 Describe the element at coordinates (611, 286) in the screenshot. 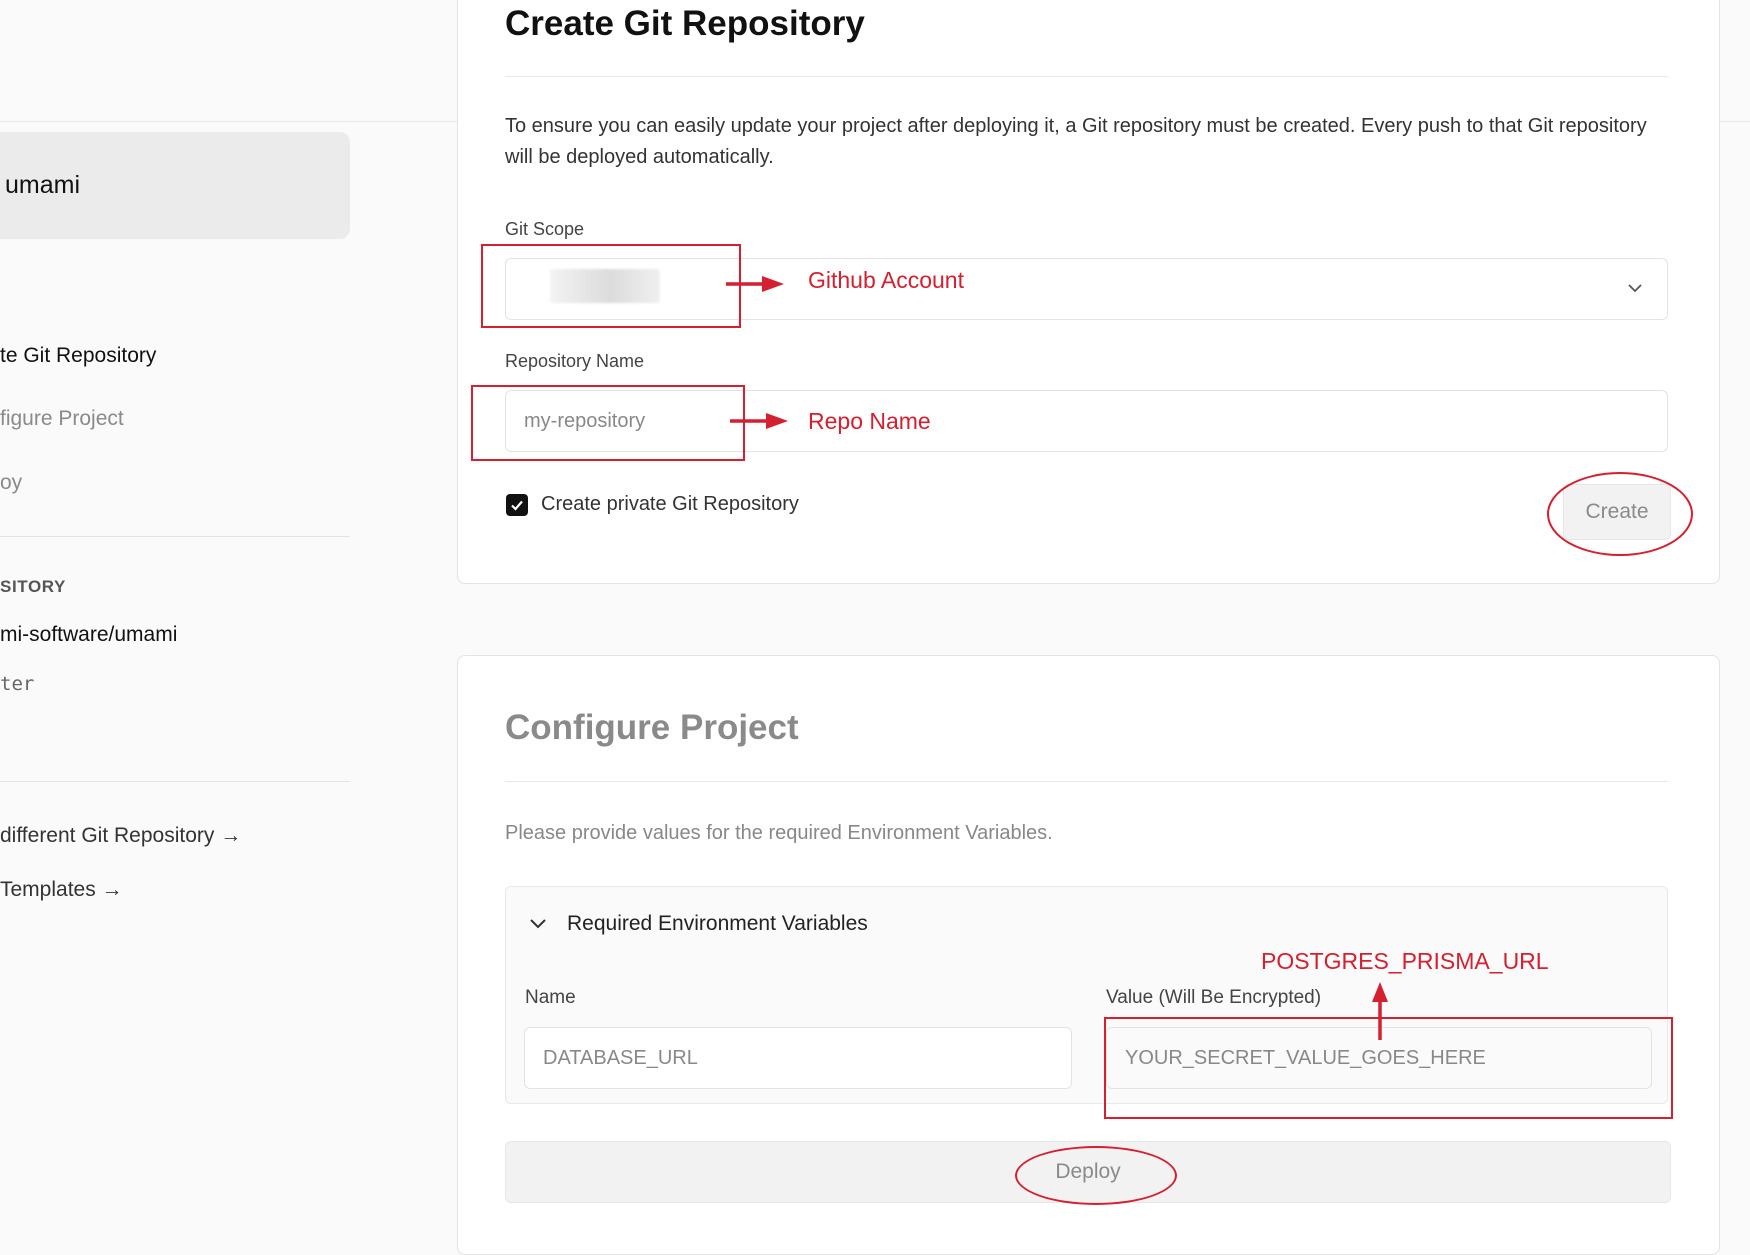

I see `annotation-box-git-scope` at that location.